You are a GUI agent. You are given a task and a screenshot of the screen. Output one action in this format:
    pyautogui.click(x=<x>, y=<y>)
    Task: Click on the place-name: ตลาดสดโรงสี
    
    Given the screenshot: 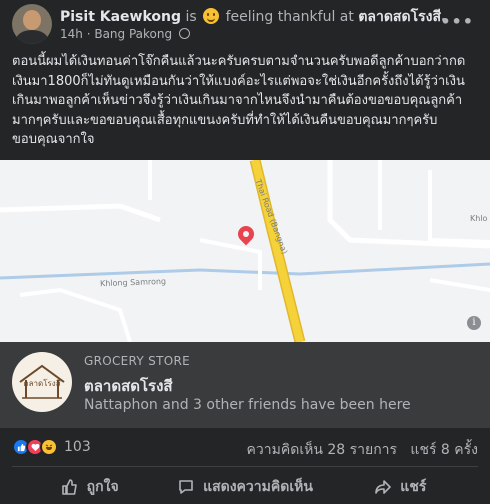 What is the action you would take?
    pyautogui.click(x=128, y=386)
    